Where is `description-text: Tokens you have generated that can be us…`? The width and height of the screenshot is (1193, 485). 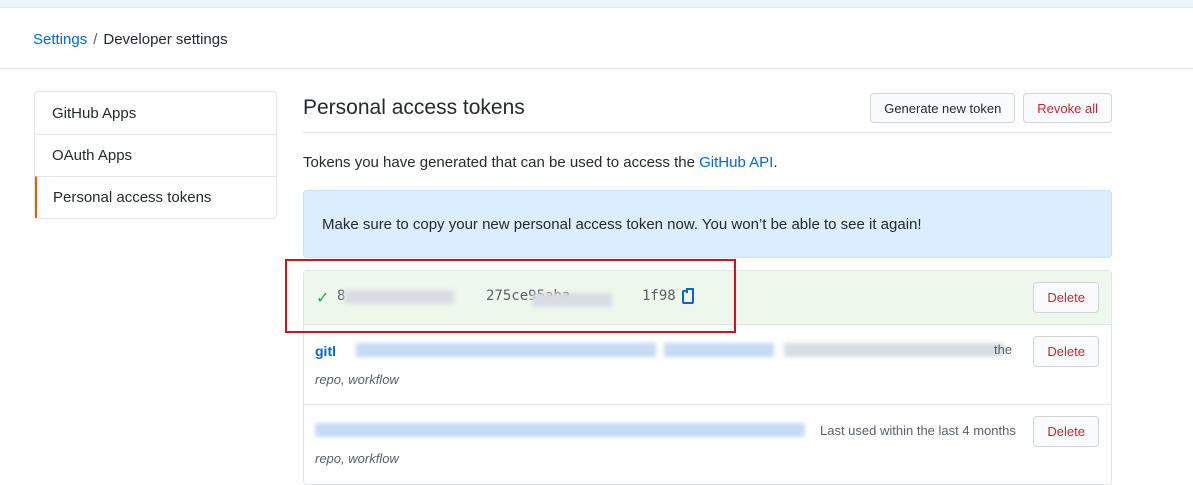
description-text: Tokens you have generated that can be us… is located at coordinates (501, 162).